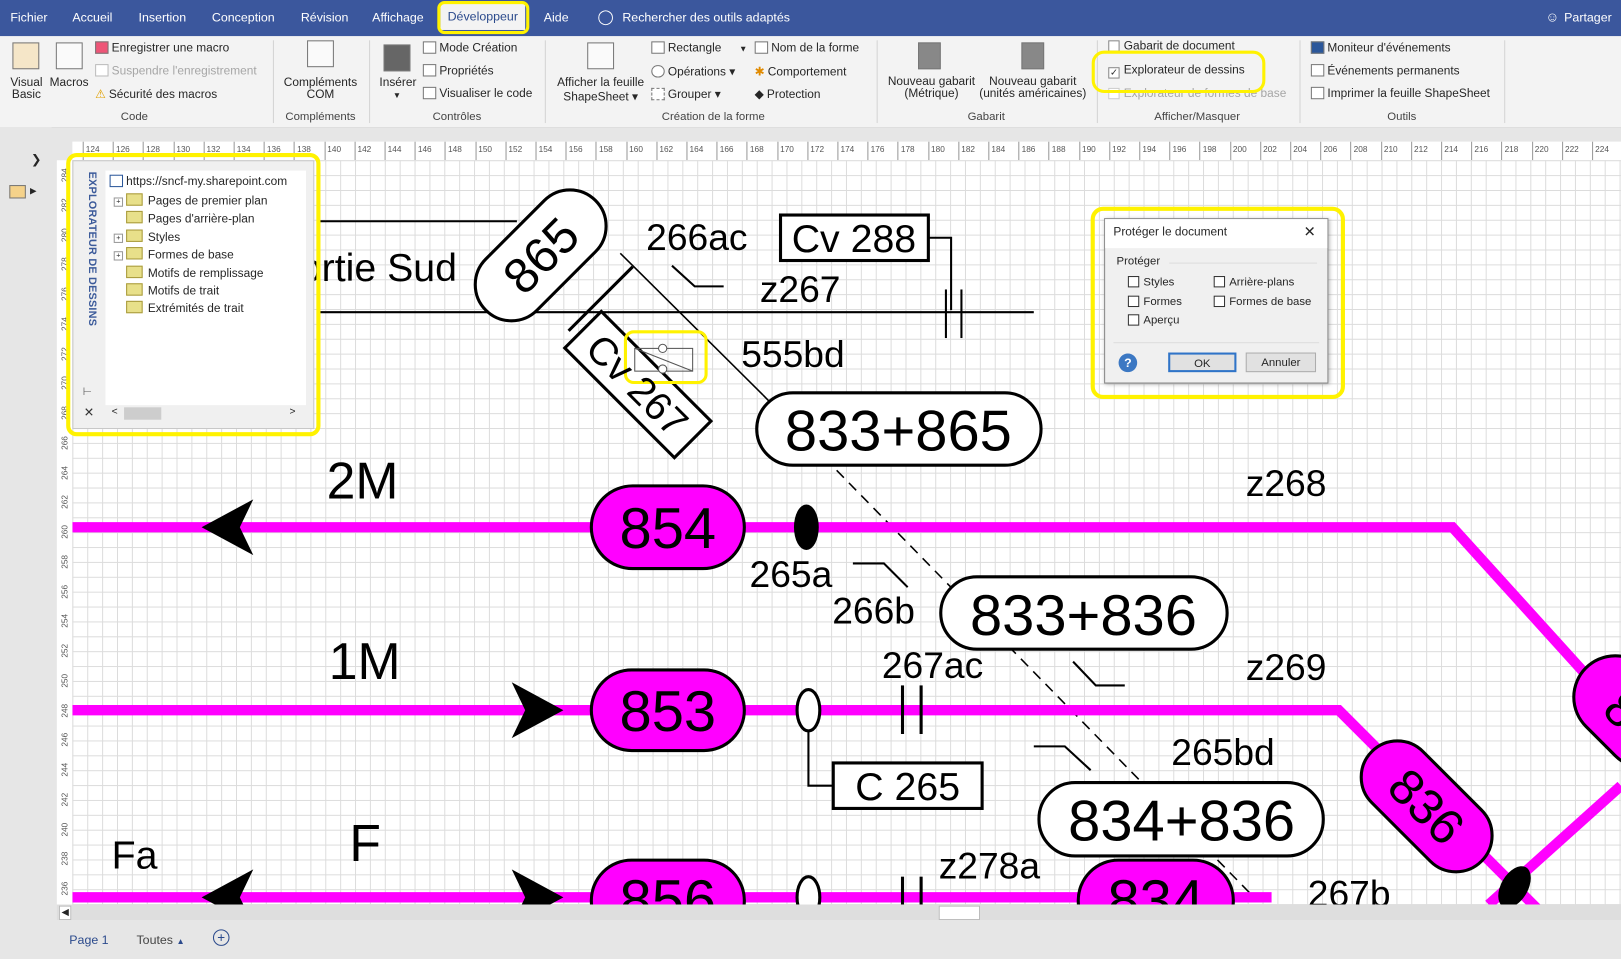  What do you see at coordinates (458, 71) in the screenshot?
I see `properties-button: Propriétés` at bounding box center [458, 71].